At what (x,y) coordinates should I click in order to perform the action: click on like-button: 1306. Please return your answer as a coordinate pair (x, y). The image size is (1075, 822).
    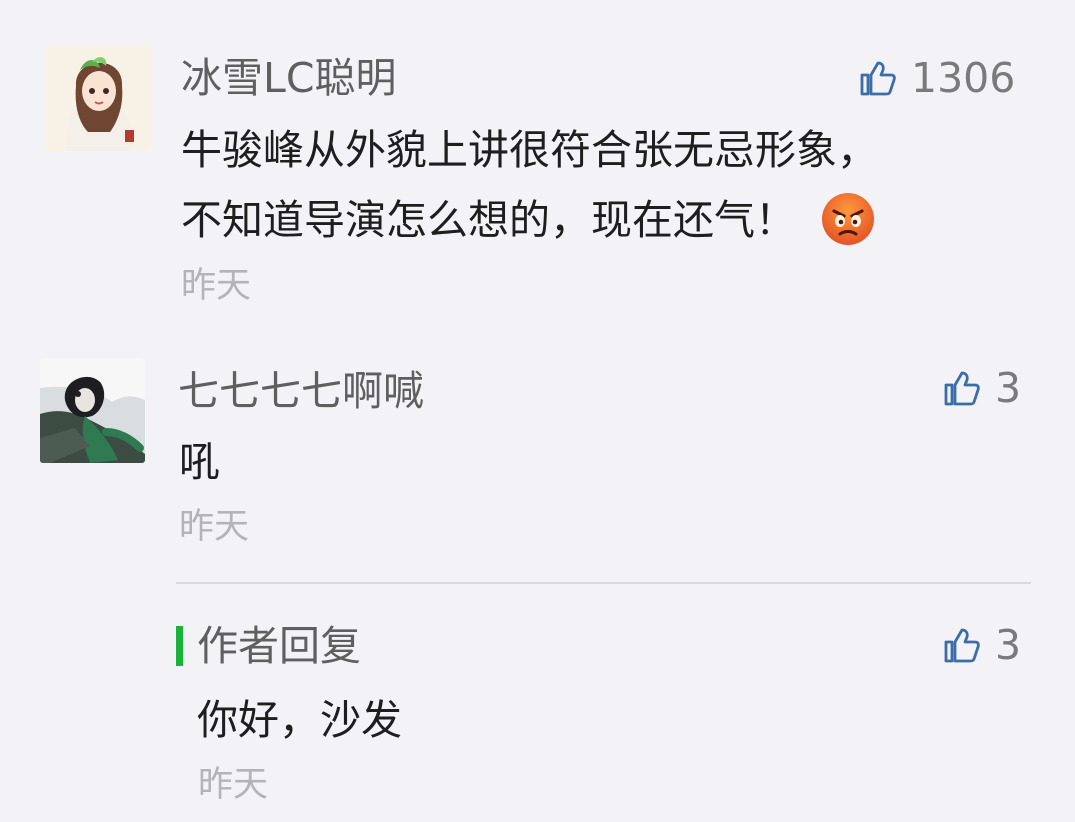
    Looking at the image, I should click on (937, 78).